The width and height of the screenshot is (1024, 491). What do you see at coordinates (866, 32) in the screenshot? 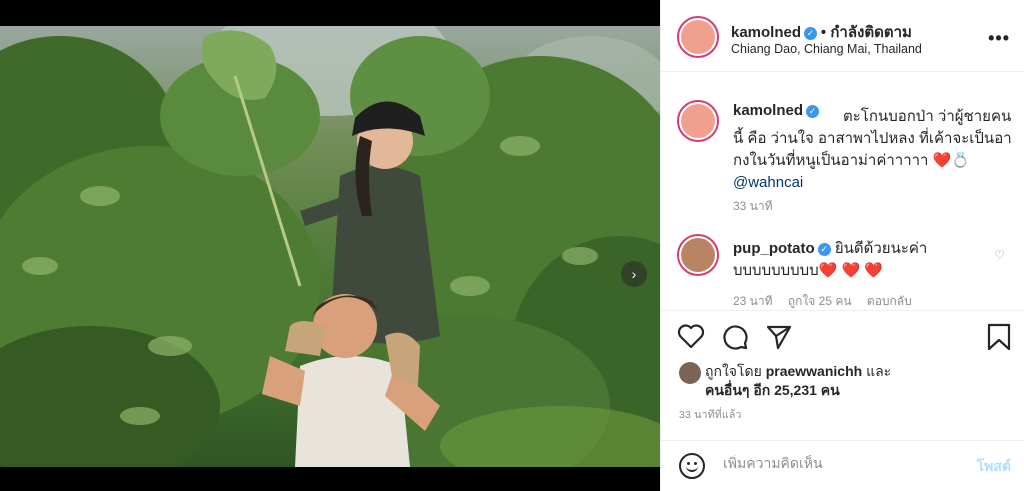
I see `follow-status: • กำลังติดตาม` at bounding box center [866, 32].